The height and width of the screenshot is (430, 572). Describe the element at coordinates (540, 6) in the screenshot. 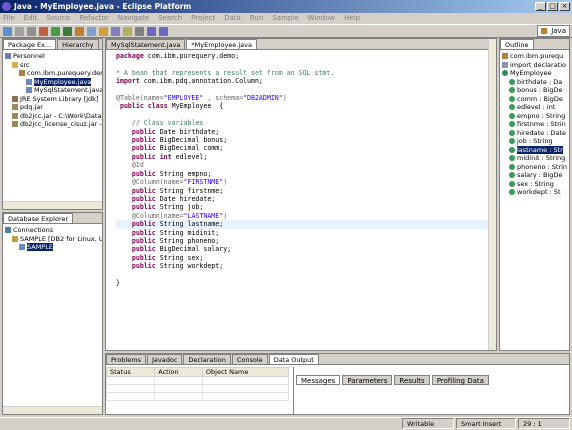

I see `minimize-button: _` at that location.